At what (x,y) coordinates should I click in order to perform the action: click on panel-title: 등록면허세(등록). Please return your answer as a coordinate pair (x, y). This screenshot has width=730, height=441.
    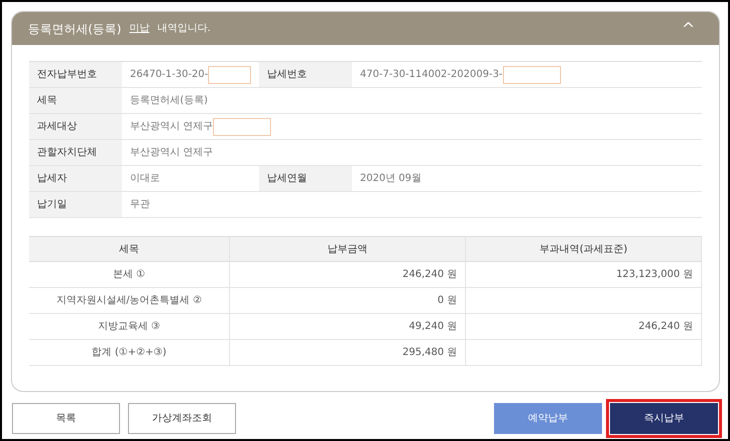
    Looking at the image, I should click on (75, 29).